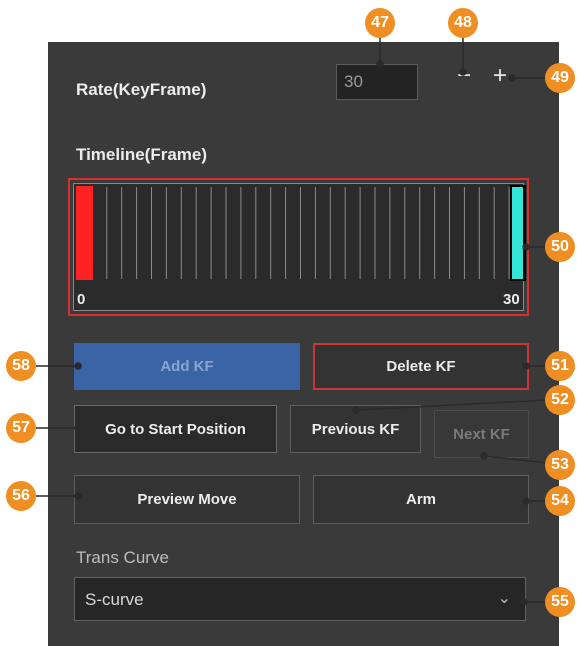  Describe the element at coordinates (560, 78) in the screenshot. I see `callout-49: 49` at that location.